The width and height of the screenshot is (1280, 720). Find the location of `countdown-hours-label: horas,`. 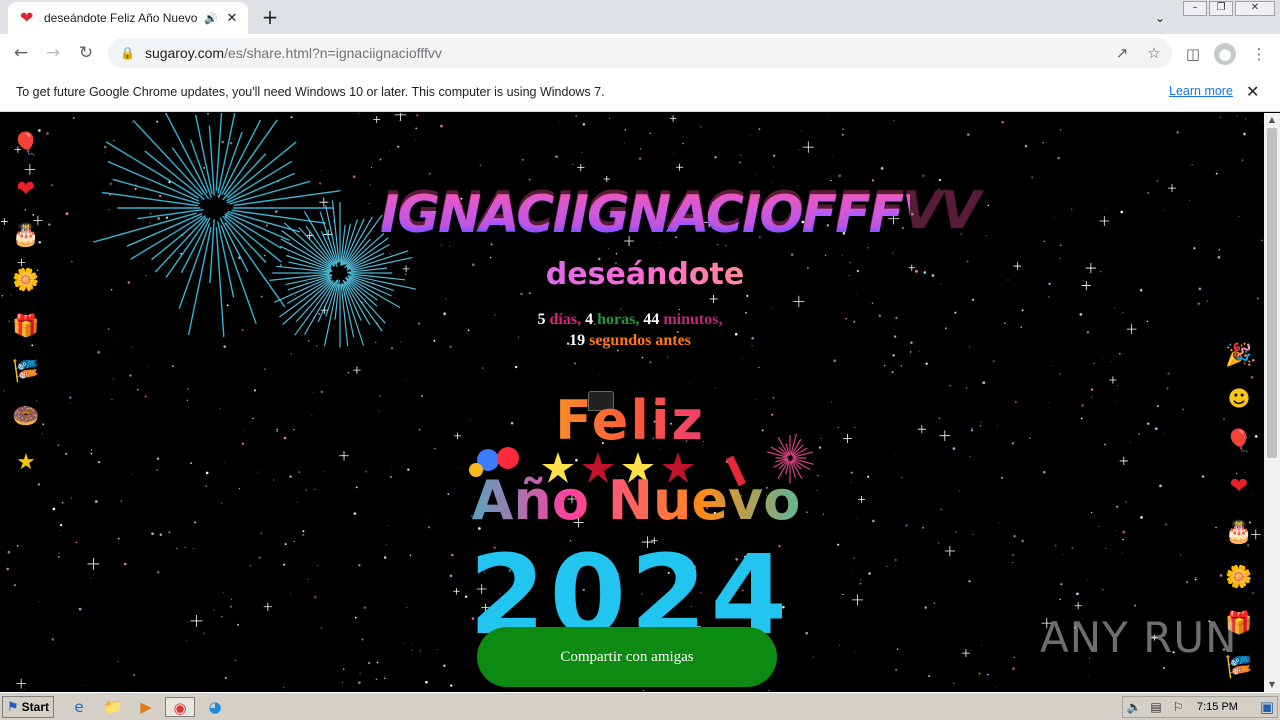

countdown-hours-label: horas, is located at coordinates (618, 319).